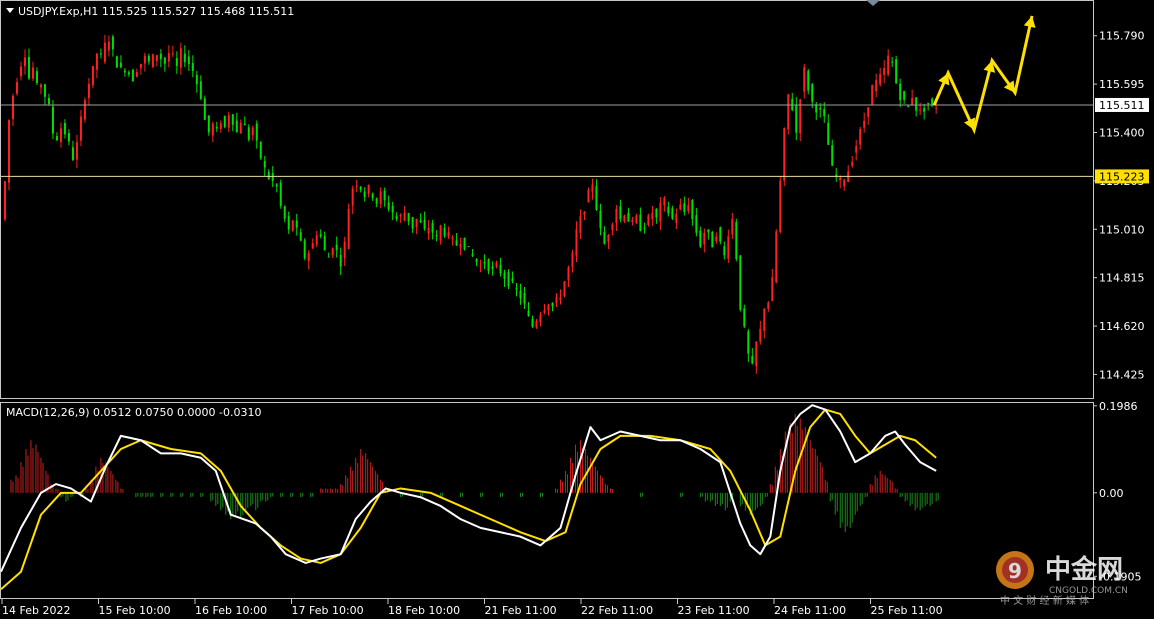  Describe the element at coordinates (1122, 326) in the screenshot. I see `price-tick-label: 114.620` at that location.